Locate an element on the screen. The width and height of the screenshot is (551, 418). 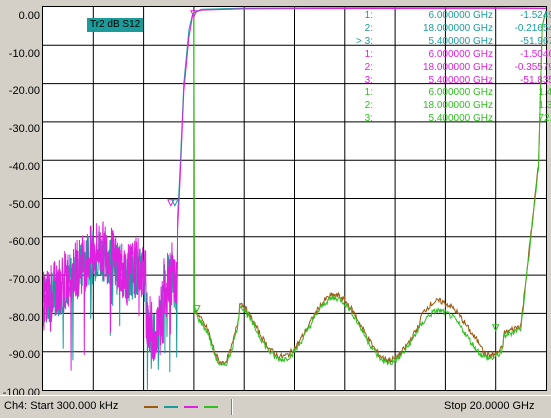
marker-readout-row: 1: 6.000000 GHz -1.5046 dB is located at coordinates (446, 54).